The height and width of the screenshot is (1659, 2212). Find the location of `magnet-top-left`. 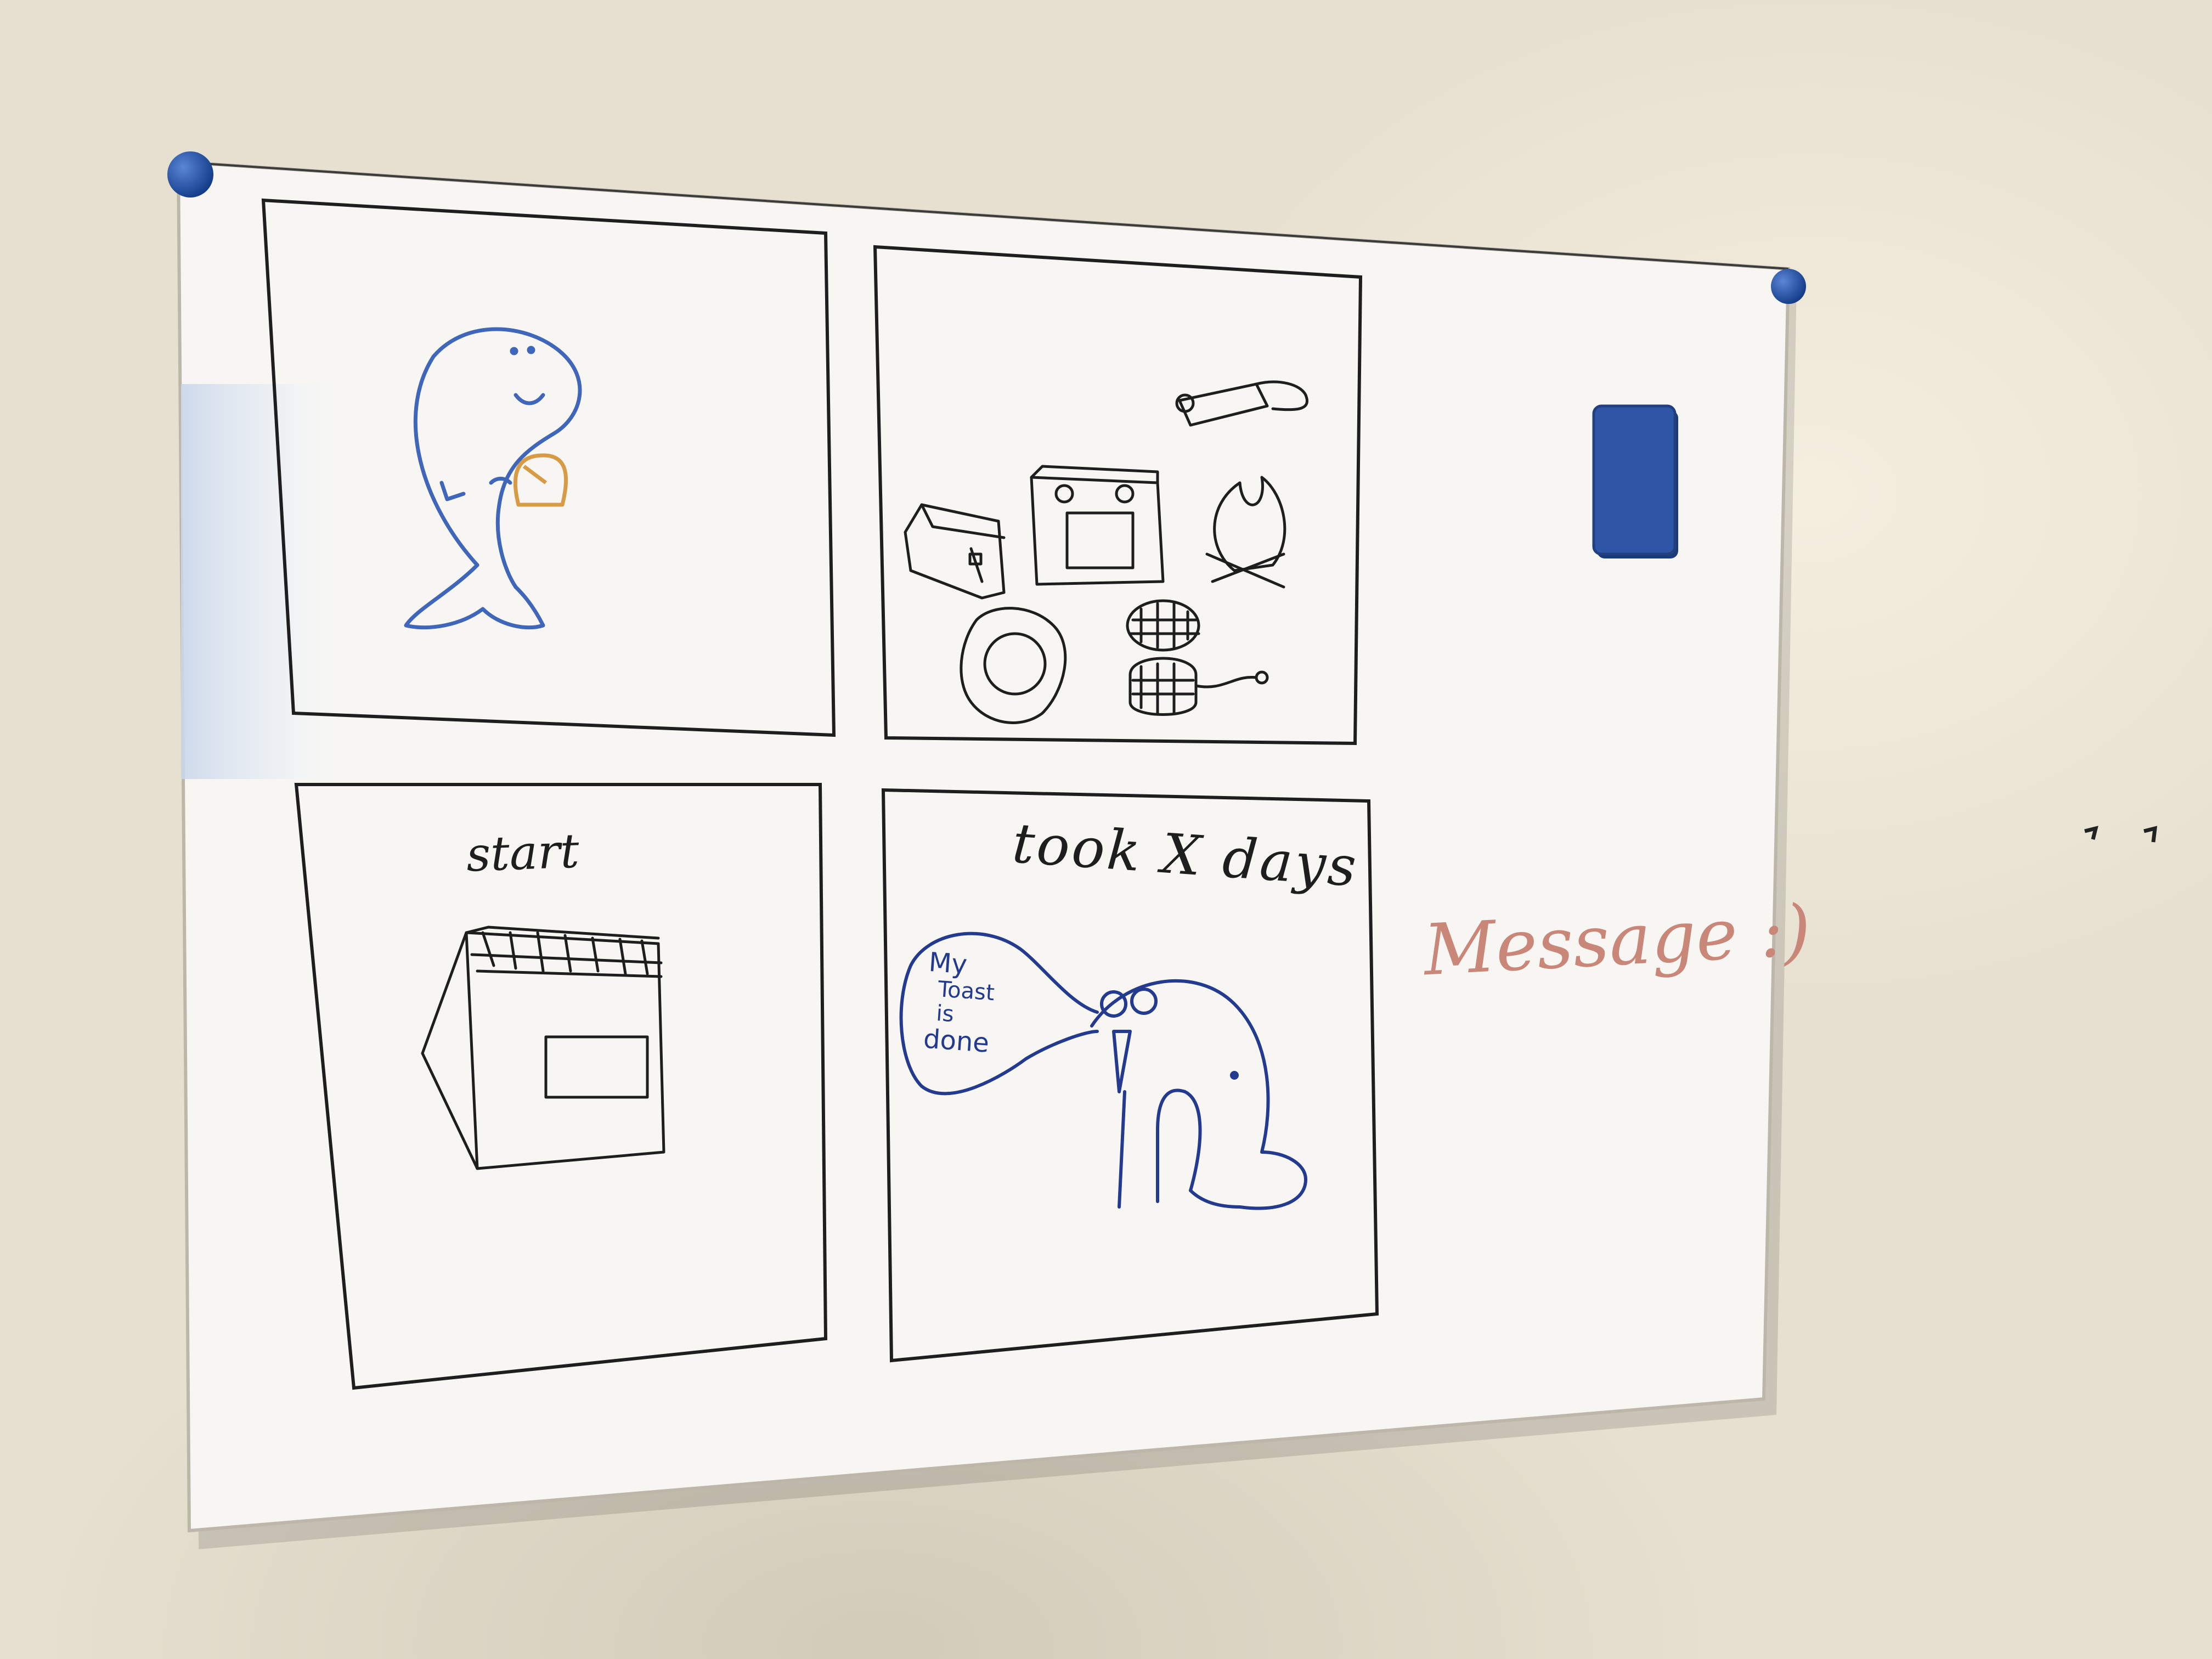

magnet-top-left is located at coordinates (190, 174).